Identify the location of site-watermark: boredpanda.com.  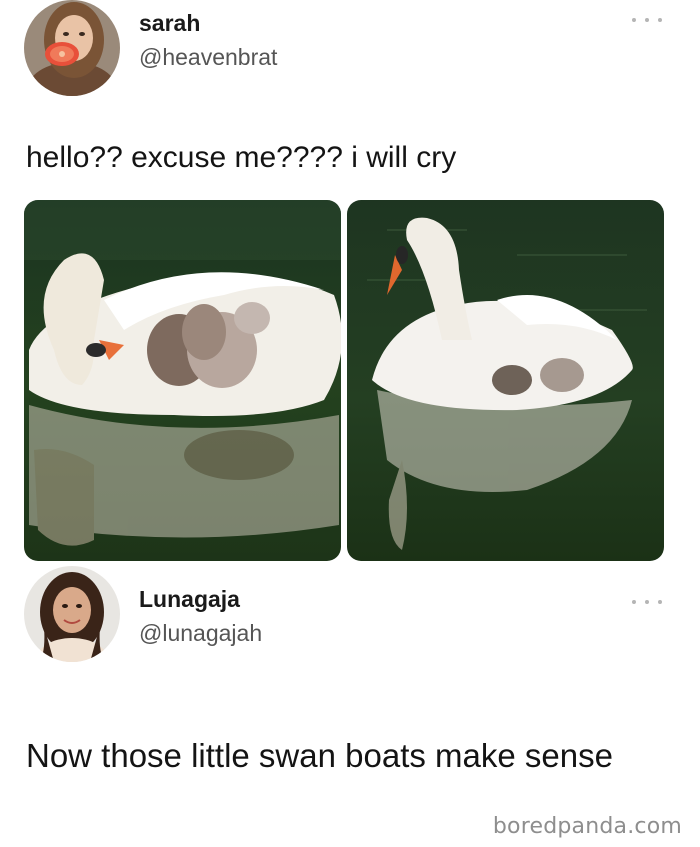
(587, 826).